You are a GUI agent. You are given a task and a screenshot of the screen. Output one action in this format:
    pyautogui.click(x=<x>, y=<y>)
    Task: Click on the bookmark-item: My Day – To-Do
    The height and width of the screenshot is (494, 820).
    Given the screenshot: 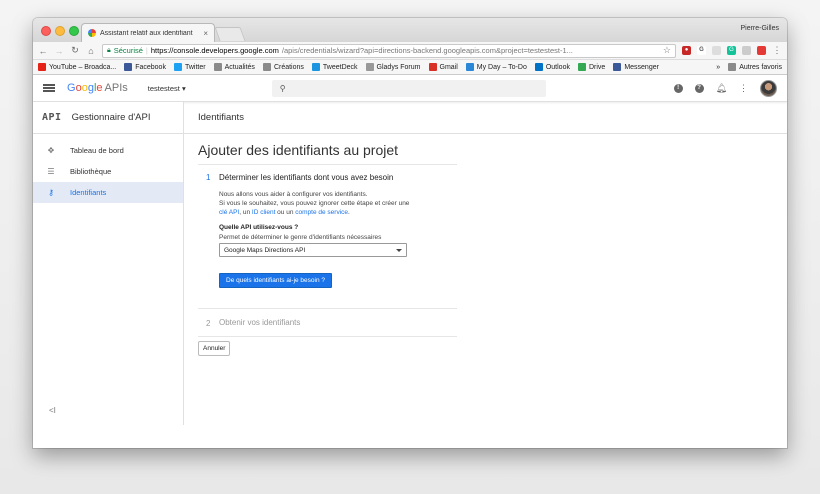 What is the action you would take?
    pyautogui.click(x=496, y=67)
    